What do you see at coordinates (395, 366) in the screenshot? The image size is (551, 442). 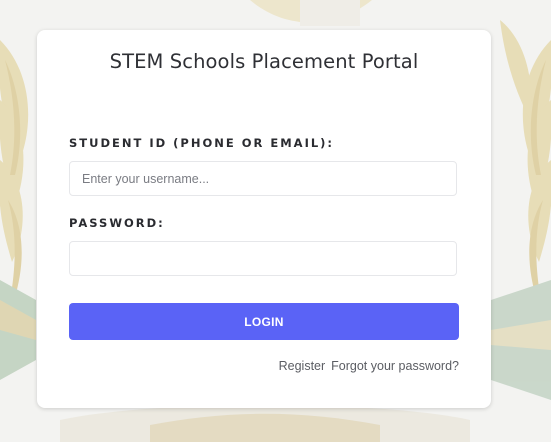 I see `forgot-password-link: Forgot your password?` at bounding box center [395, 366].